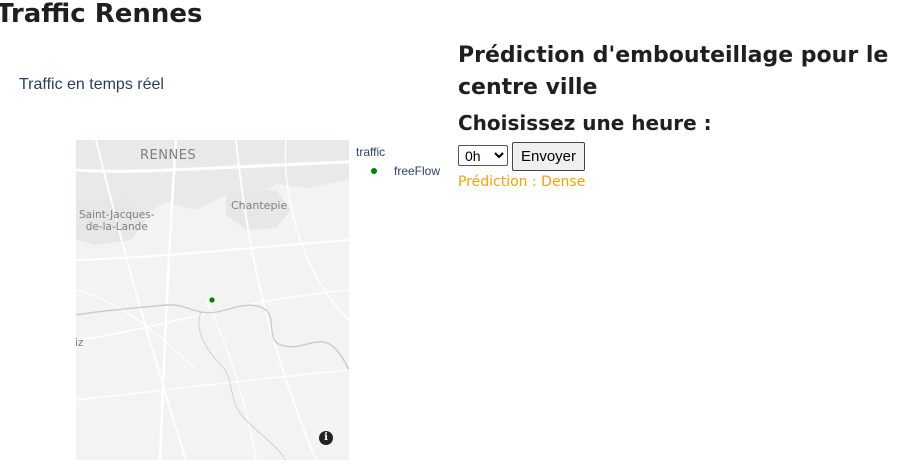 Image resolution: width=918 pixels, height=469 pixels. Describe the element at coordinates (259, 205) in the screenshot. I see `map-label-chantepie: Chantepie` at that location.